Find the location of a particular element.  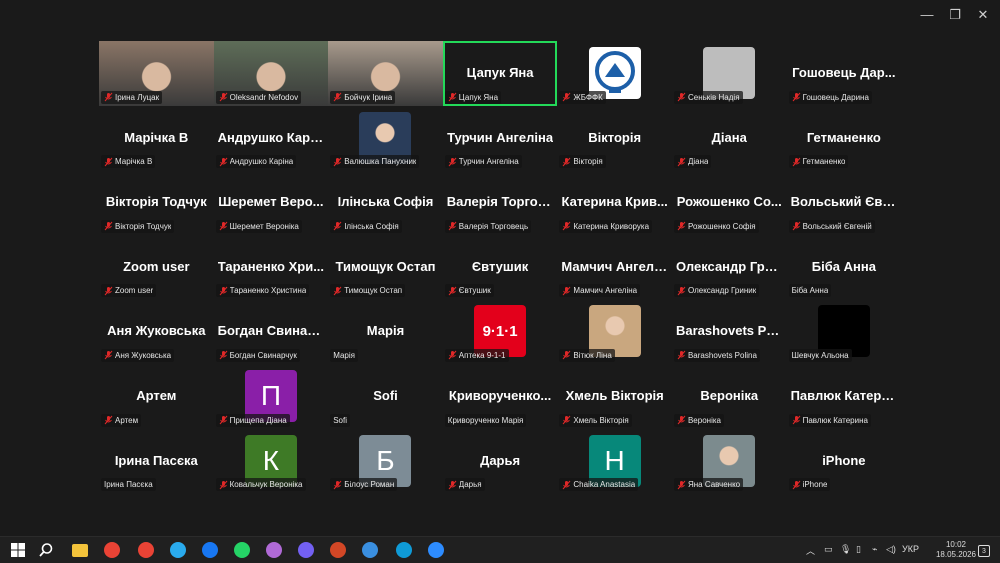

participant-tile: Бойчук Ірина is located at coordinates (385, 73).